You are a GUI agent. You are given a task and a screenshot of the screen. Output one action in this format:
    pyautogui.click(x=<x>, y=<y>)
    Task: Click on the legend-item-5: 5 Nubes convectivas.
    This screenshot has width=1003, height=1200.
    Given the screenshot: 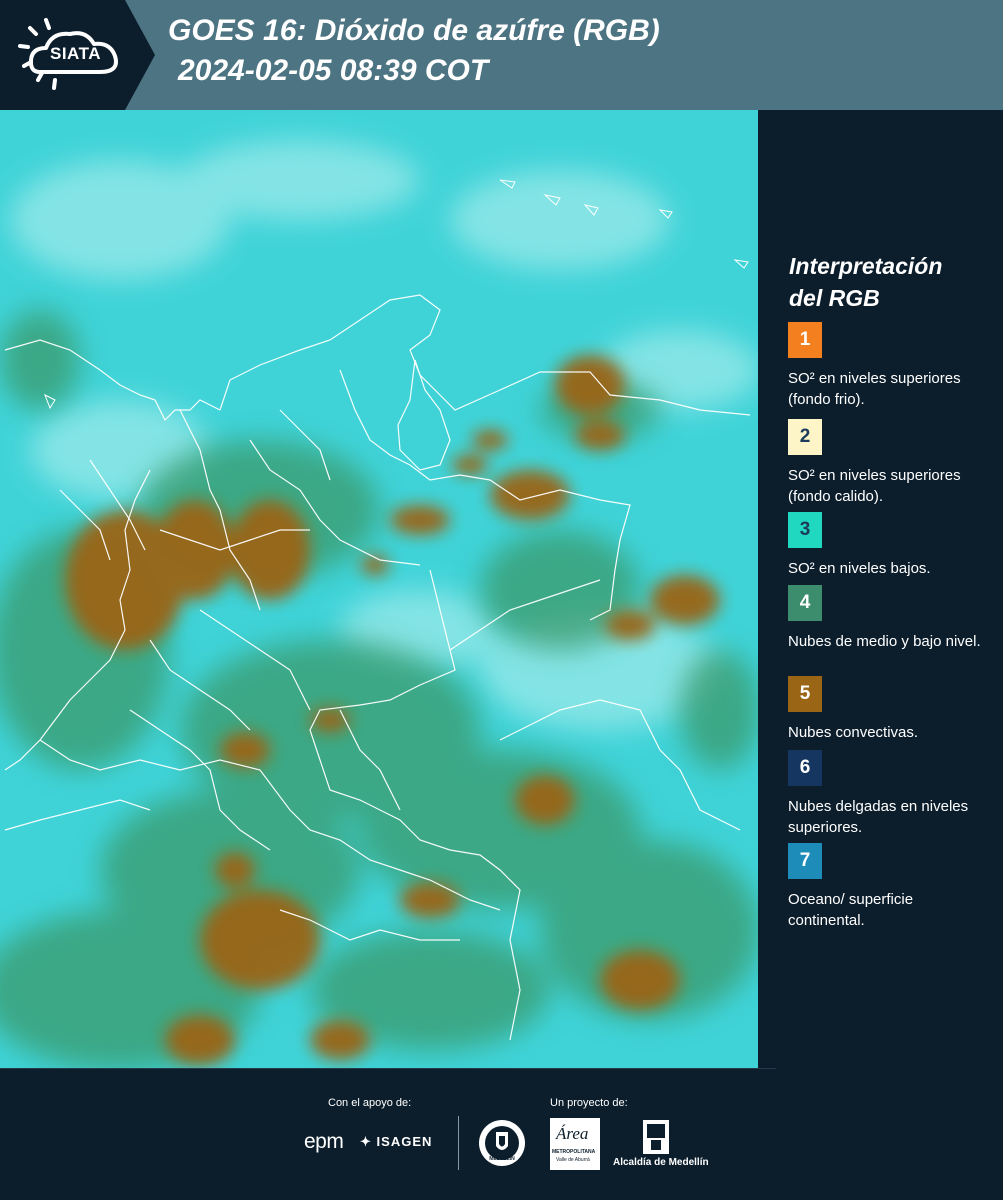 What is the action you would take?
    pyautogui.click(x=888, y=709)
    